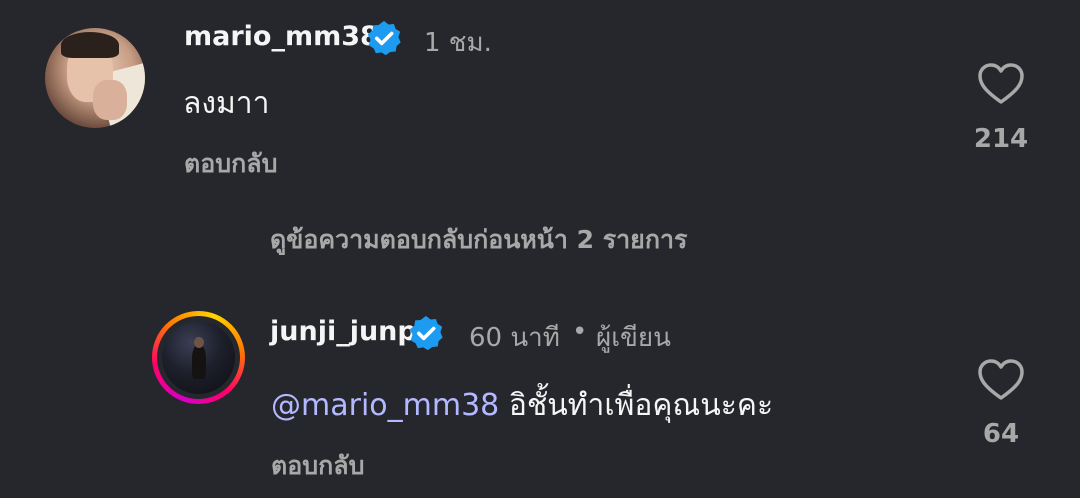 The width and height of the screenshot is (1080, 498). Describe the element at coordinates (1001, 139) in the screenshot. I see `like-count: 214` at that location.